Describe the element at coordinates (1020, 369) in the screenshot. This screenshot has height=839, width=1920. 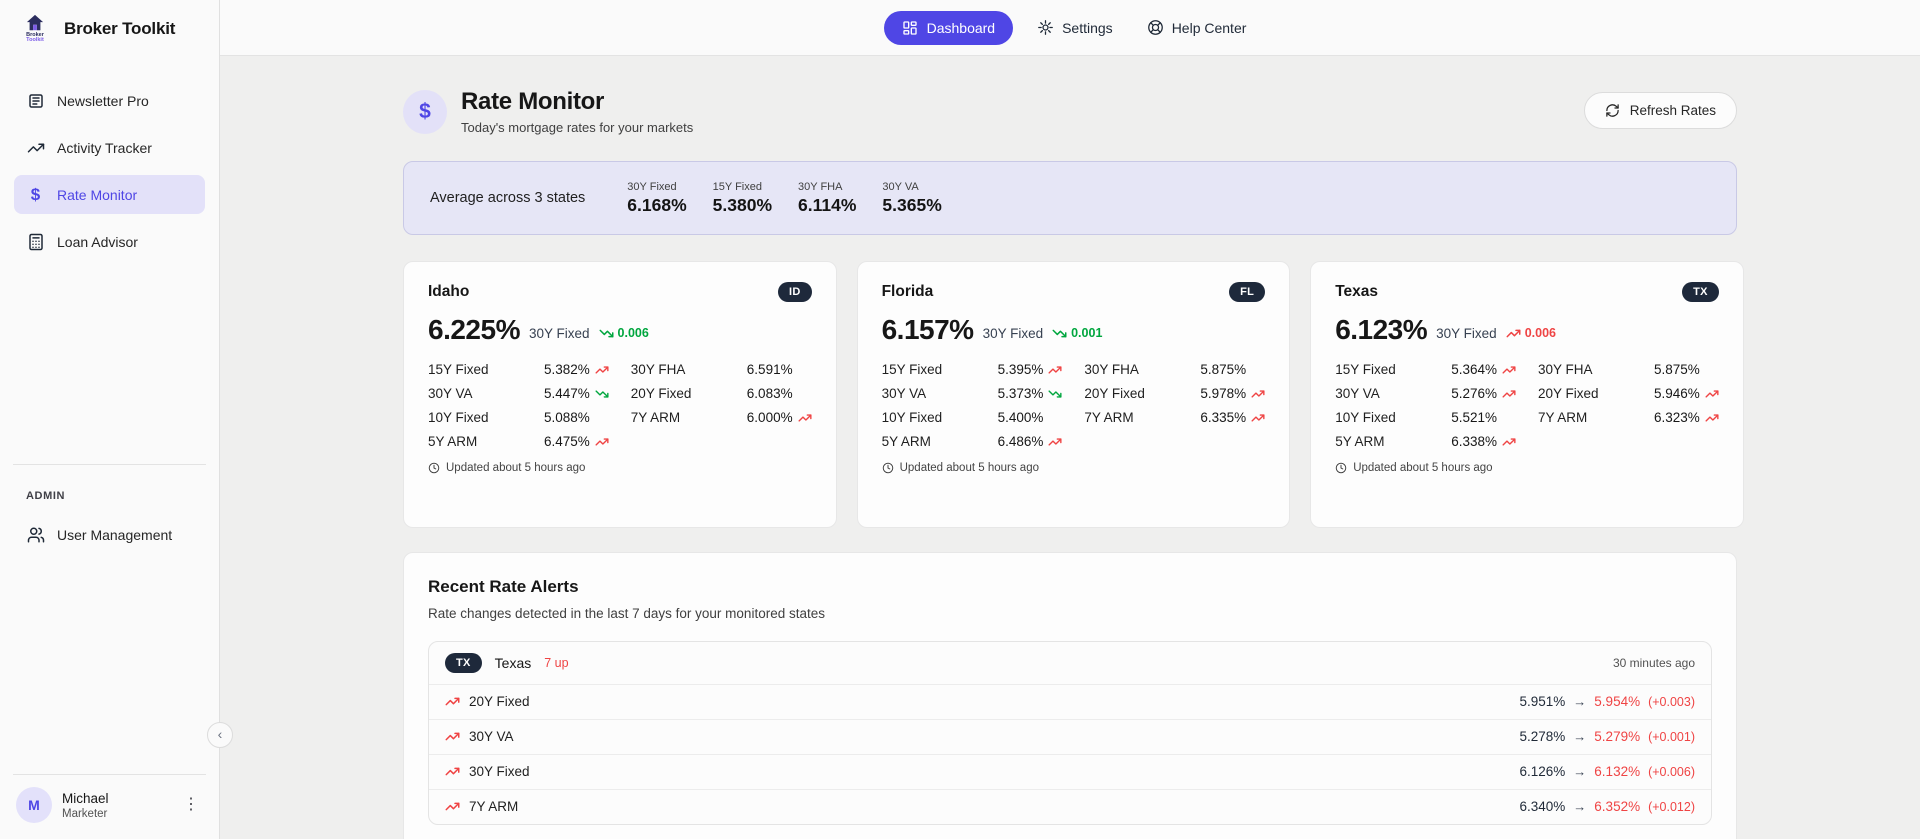
I see `rate-value: 5.395%` at that location.